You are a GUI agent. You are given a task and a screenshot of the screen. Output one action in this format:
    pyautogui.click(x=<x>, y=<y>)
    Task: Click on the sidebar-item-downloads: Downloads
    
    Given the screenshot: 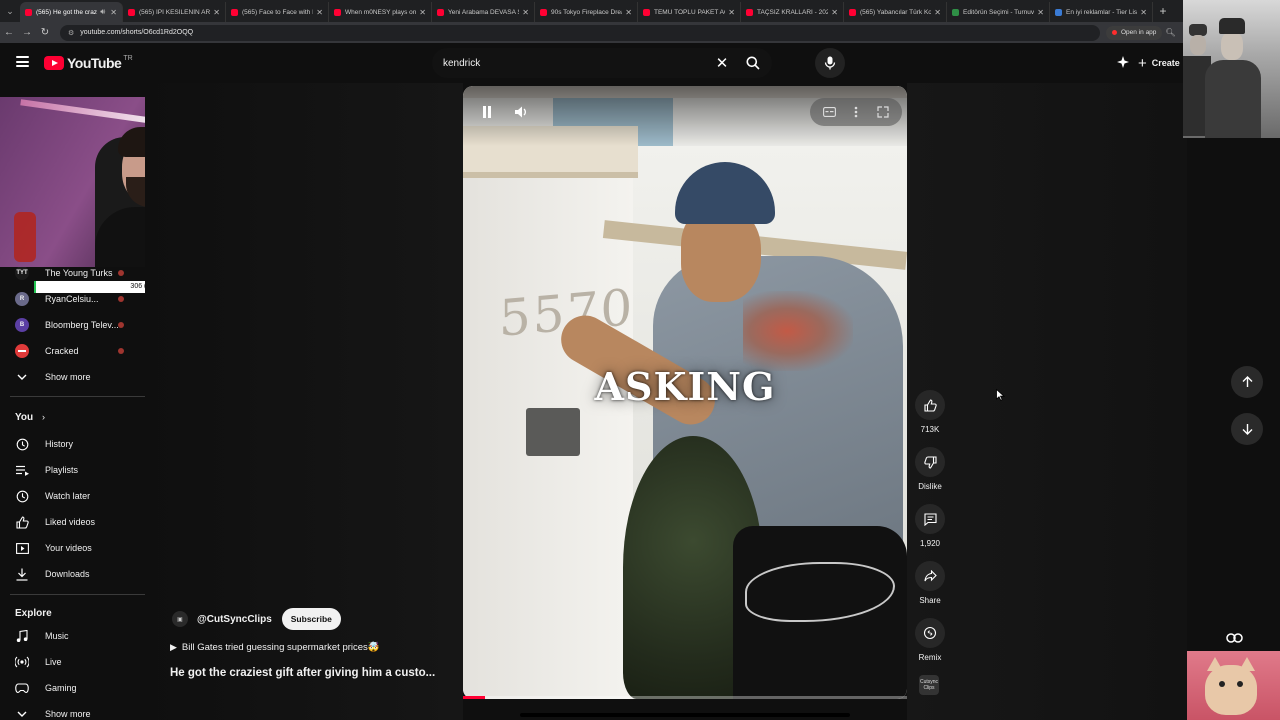 What is the action you would take?
    pyautogui.click(x=72, y=574)
    